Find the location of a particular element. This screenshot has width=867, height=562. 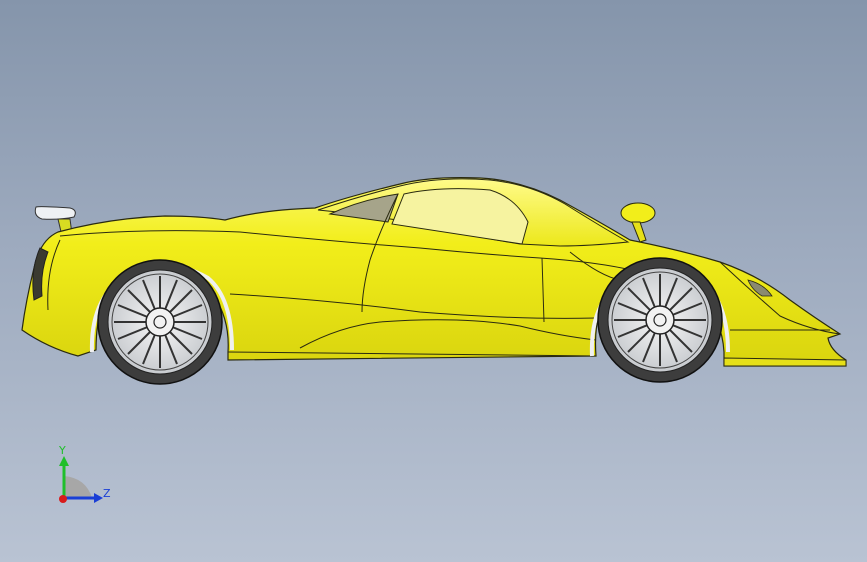

z-axis-arrow-icon is located at coordinates (98, 498).